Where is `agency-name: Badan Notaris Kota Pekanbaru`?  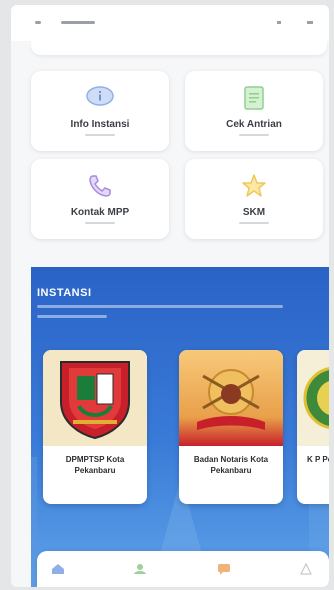
agency-name: Badan Notaris Kota Pekanbaru is located at coordinates (231, 465).